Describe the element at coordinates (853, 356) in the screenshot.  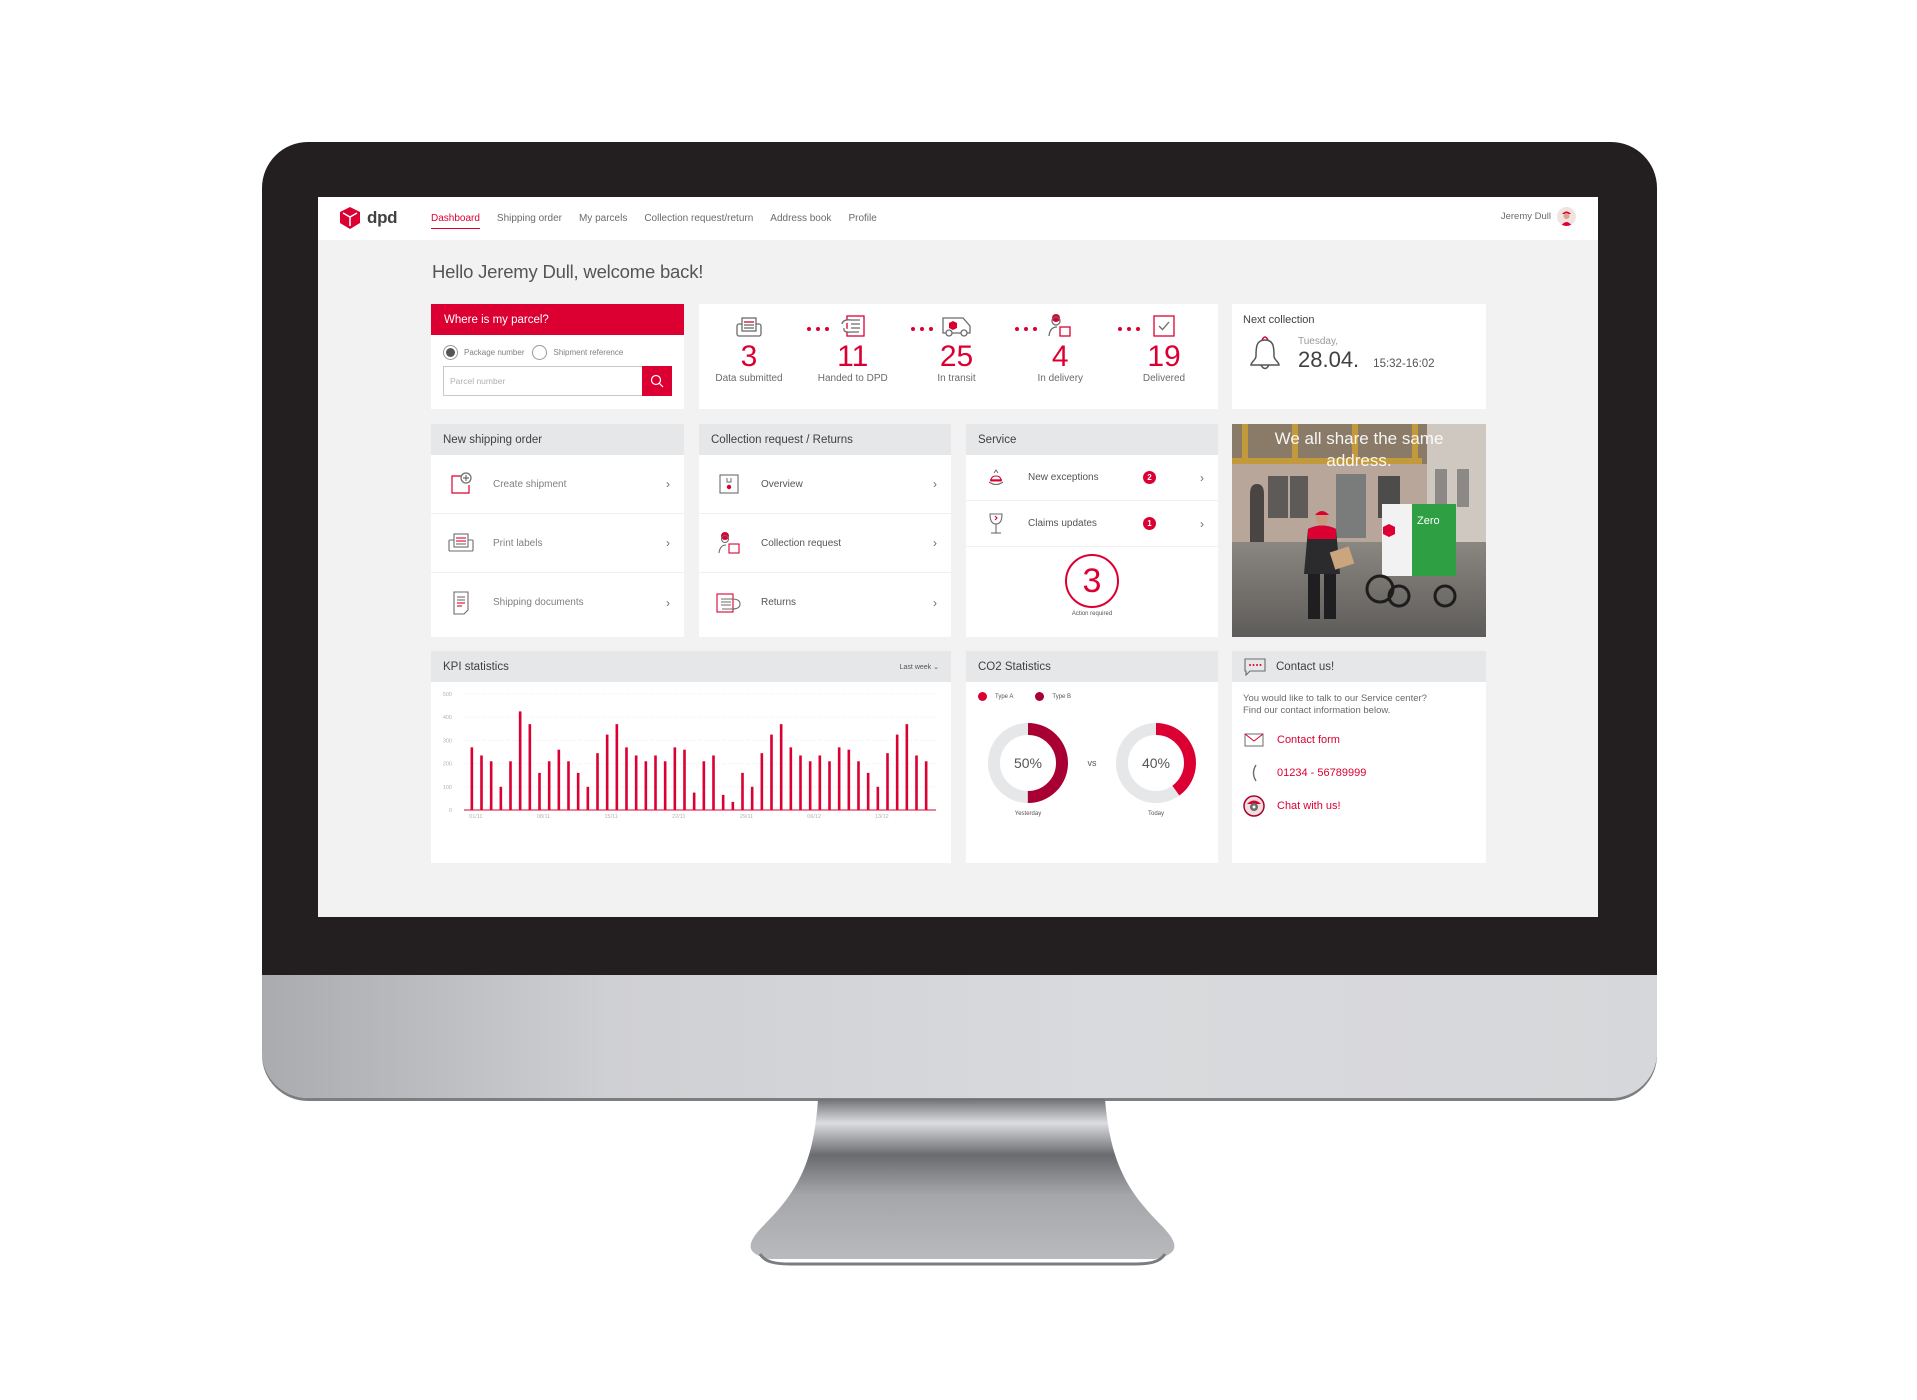
I see `status-count: 11` at that location.